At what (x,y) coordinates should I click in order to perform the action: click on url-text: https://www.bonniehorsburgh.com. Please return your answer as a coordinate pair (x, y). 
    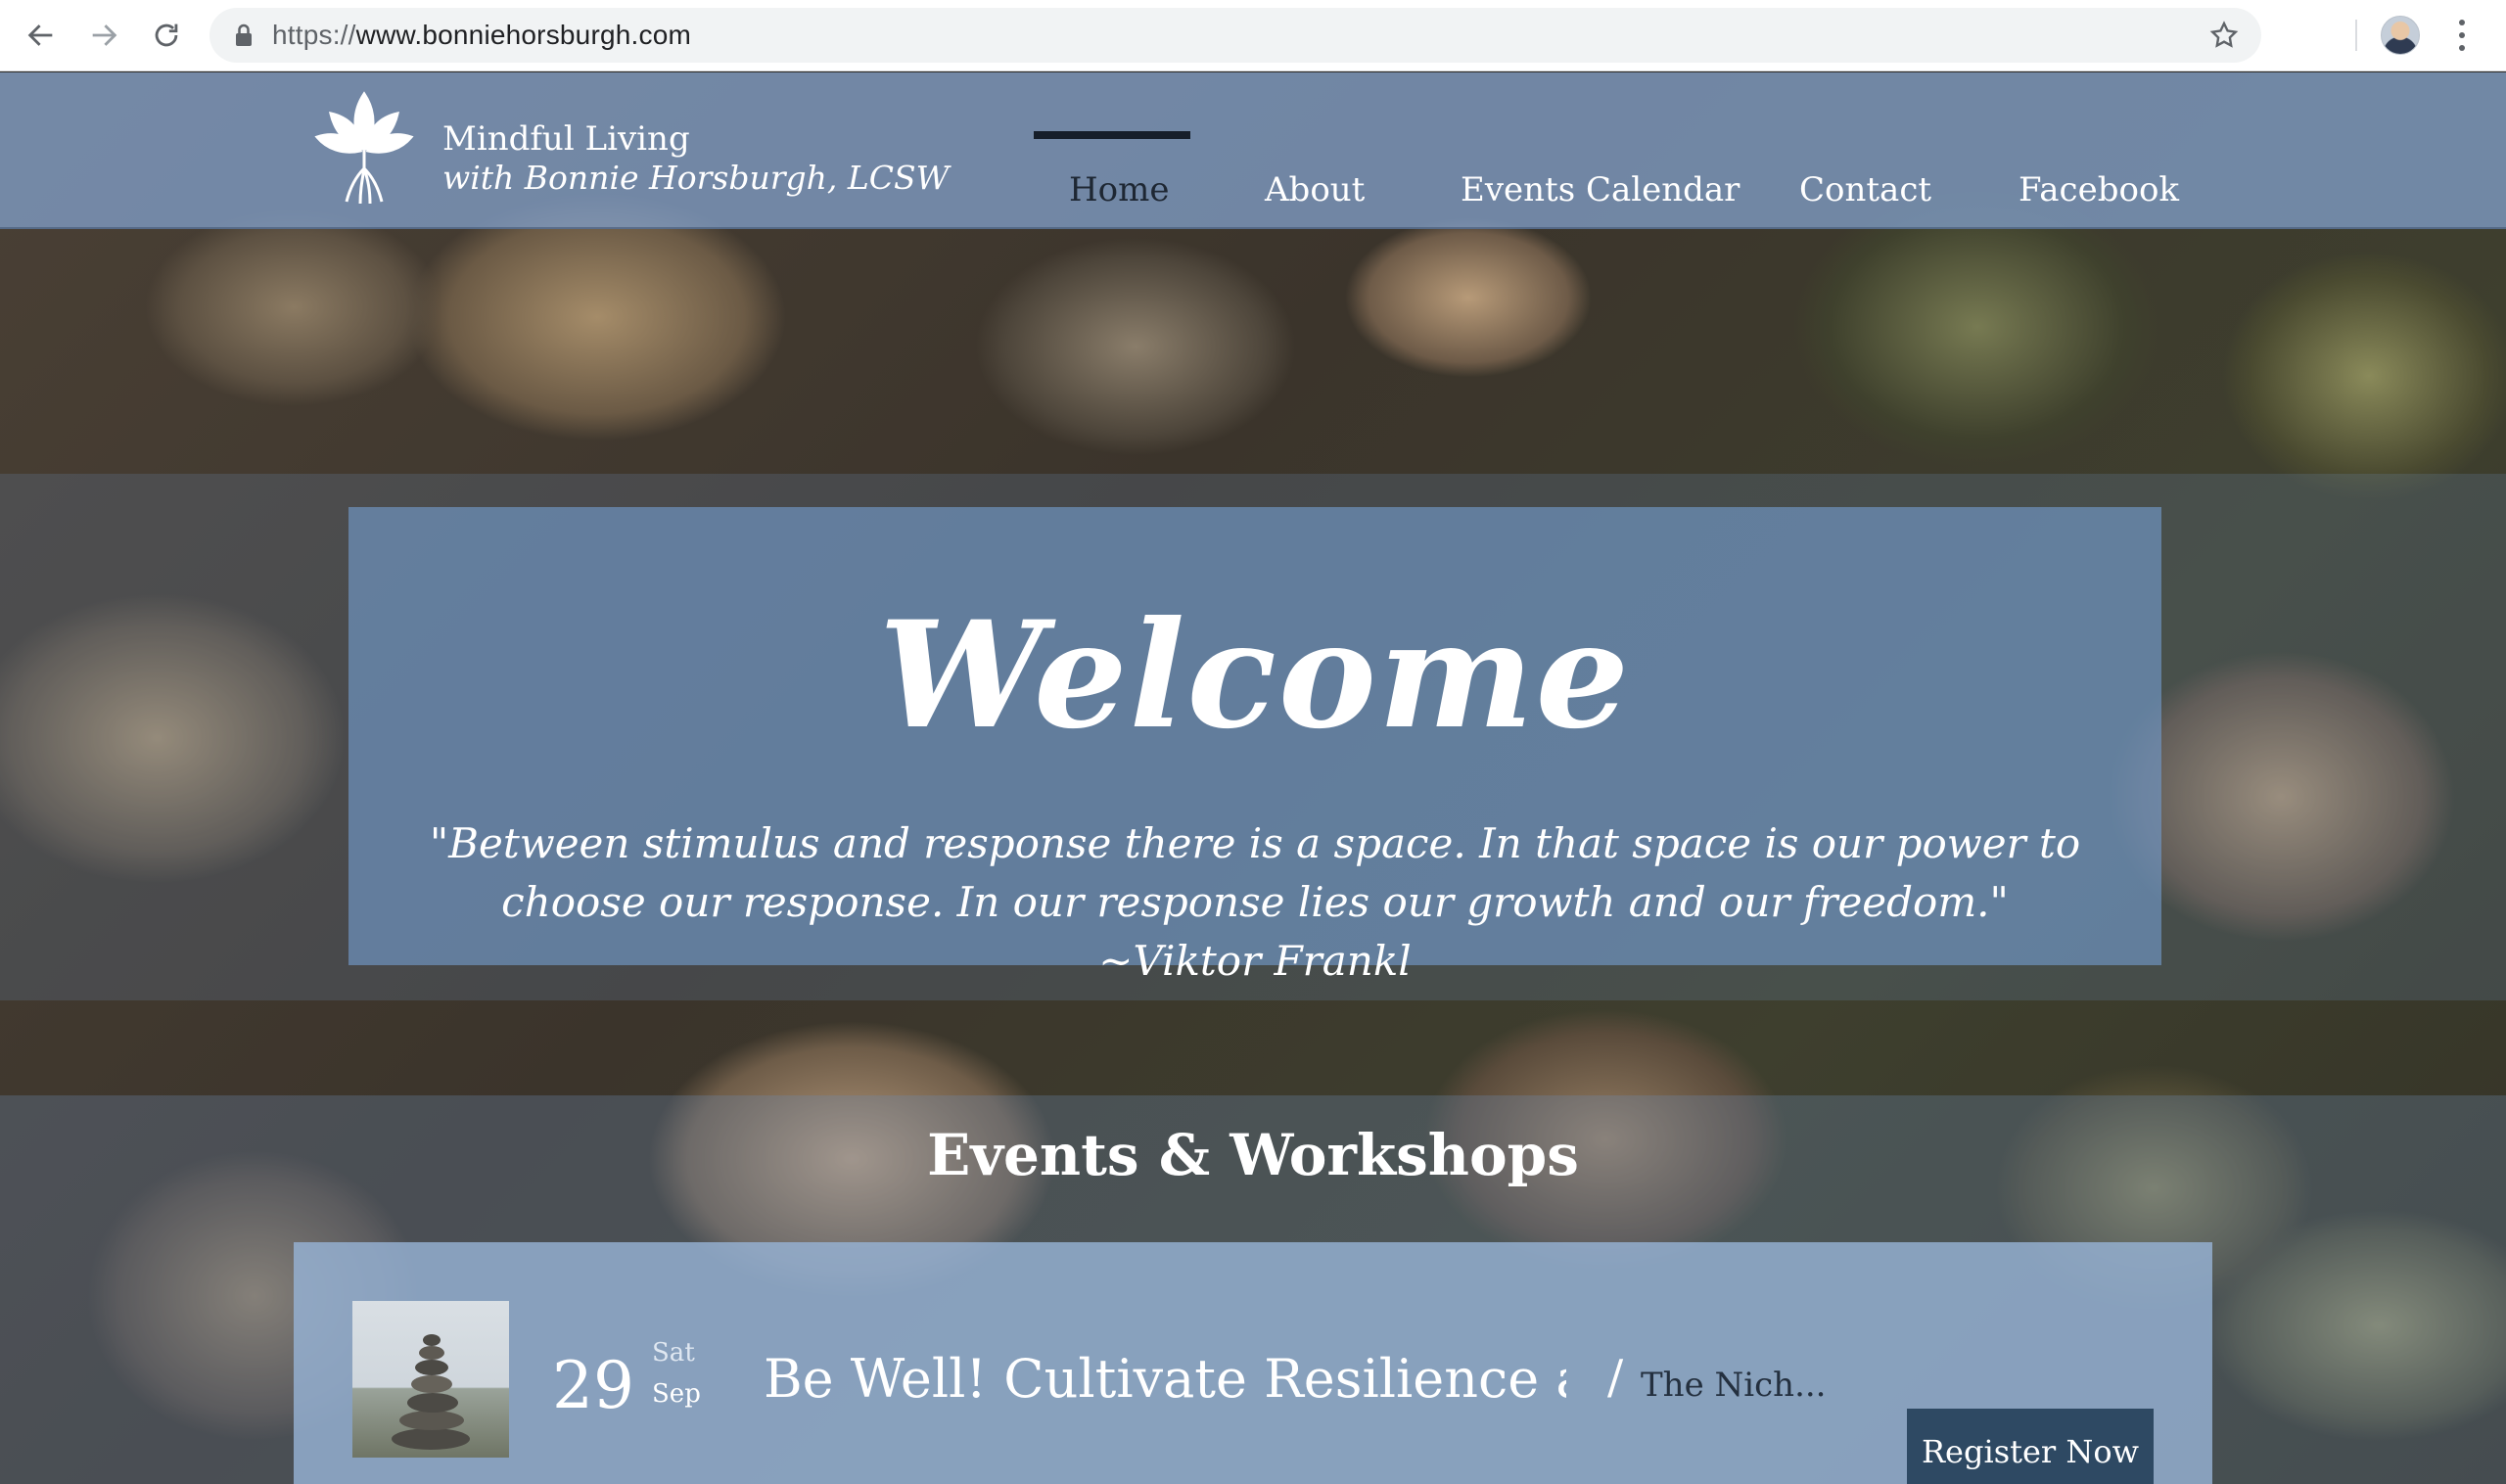
    Looking at the image, I should click on (481, 35).